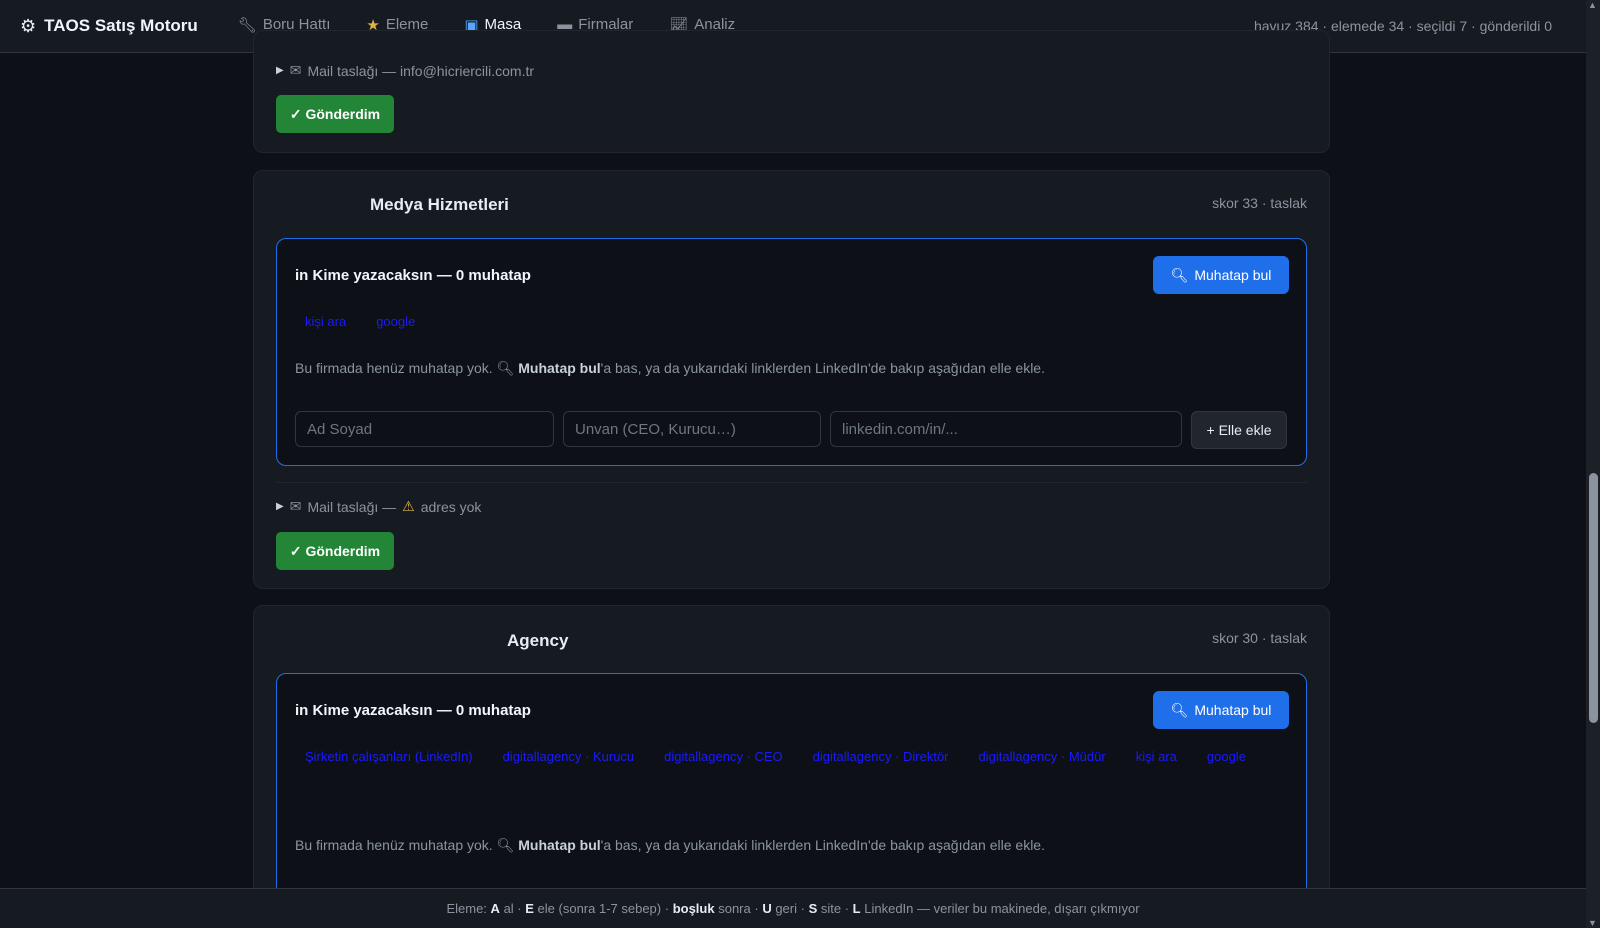 Image resolution: width=1600 pixels, height=928 pixels. What do you see at coordinates (692, 429) in the screenshot?
I see `title-input` at bounding box center [692, 429].